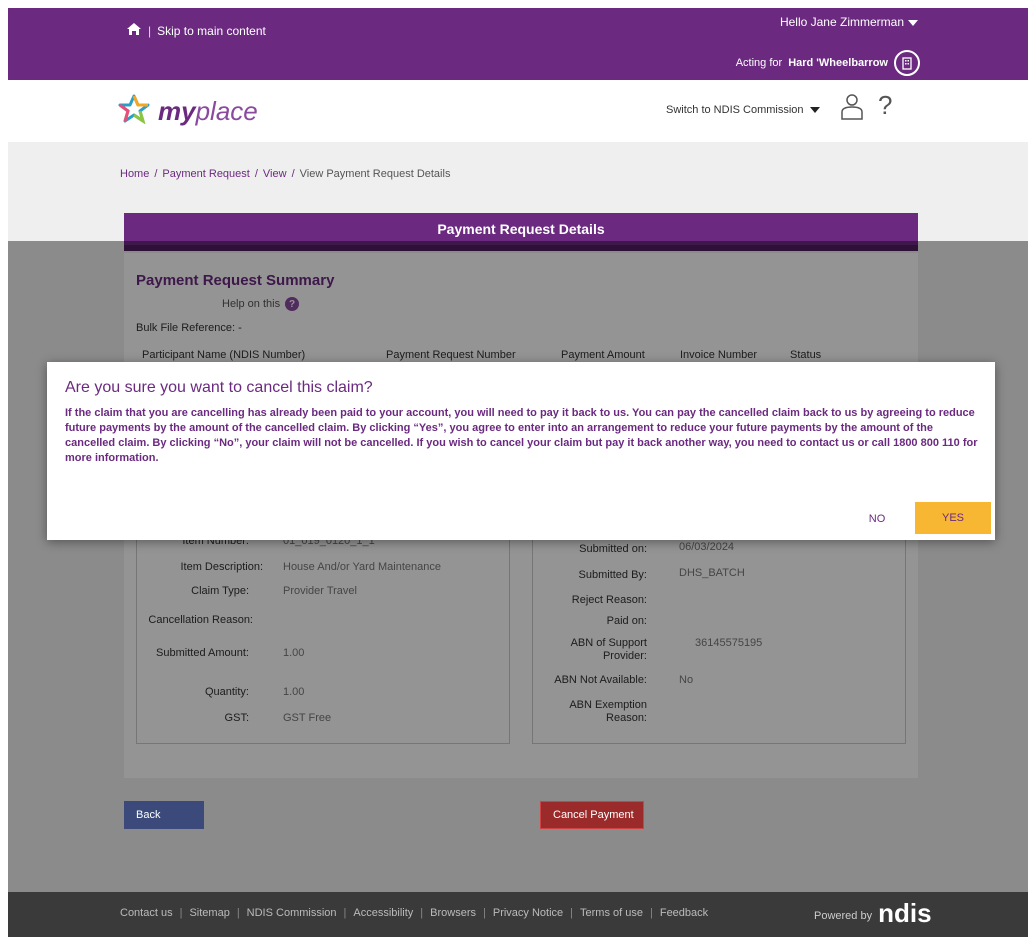 The width and height of the screenshot is (1028, 937). What do you see at coordinates (907, 63) in the screenshot?
I see `building-switch-icon` at bounding box center [907, 63].